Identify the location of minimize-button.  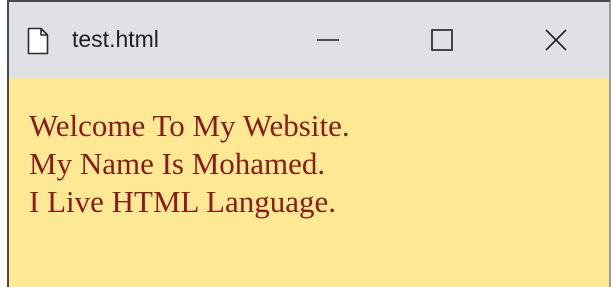
(328, 42).